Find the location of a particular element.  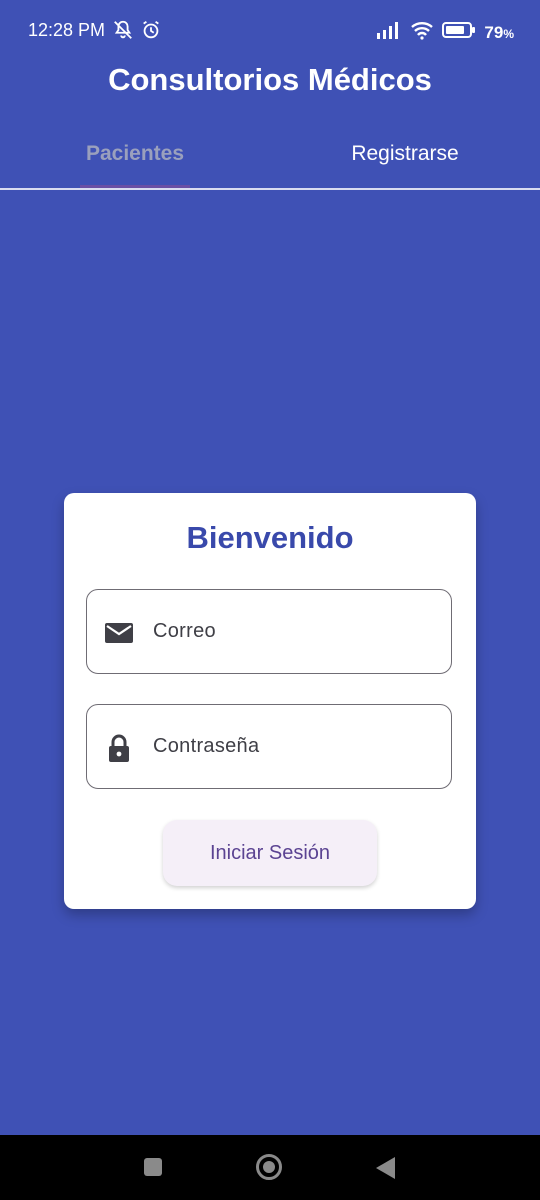

card-title: Bienvenido is located at coordinates (270, 537).